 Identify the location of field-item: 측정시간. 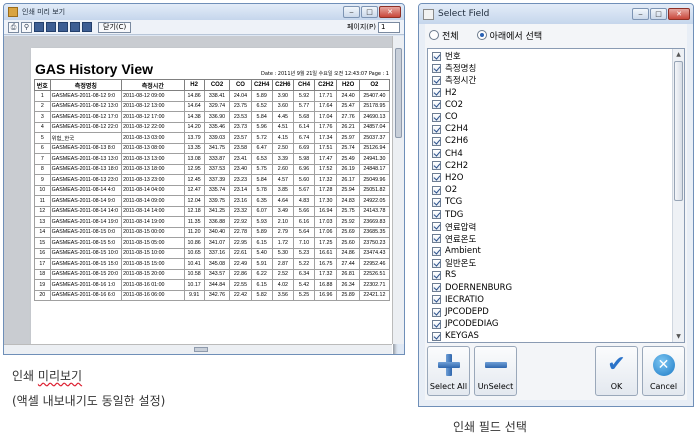
(550, 80).